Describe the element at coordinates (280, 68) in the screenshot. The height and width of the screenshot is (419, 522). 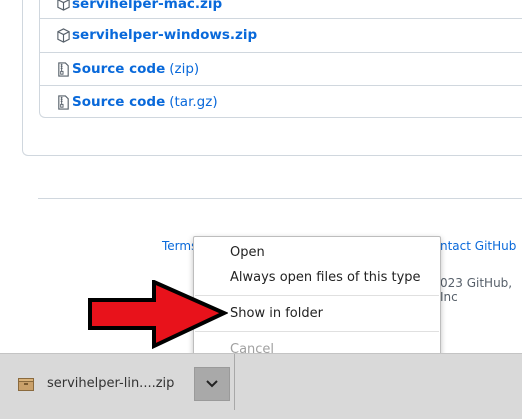
I see `asset-row: Source code (zip)` at that location.